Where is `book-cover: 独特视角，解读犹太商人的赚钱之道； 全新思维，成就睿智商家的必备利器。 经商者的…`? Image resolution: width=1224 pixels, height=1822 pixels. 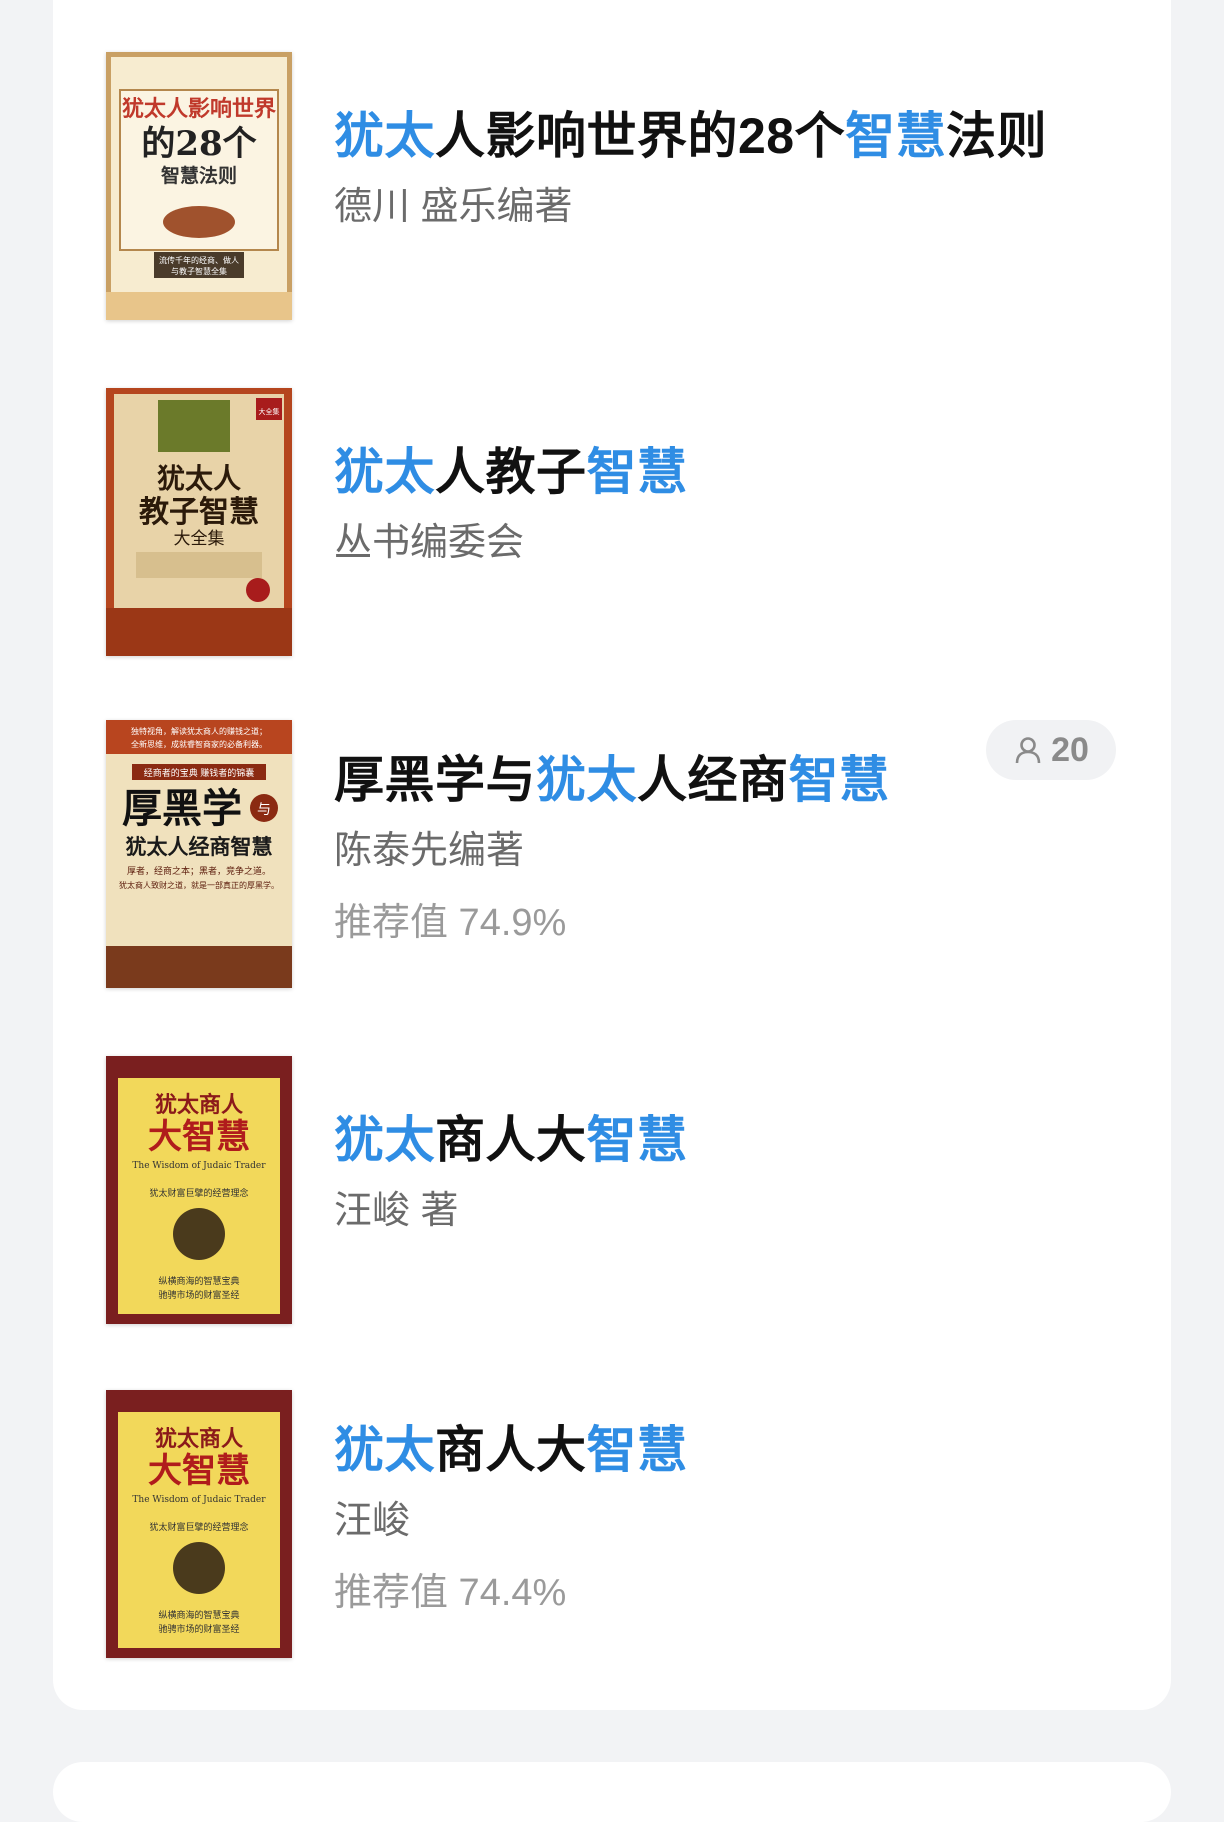
book-cover: 独特视角，解读犹太商人的赚钱之道； 全新思维，成就睿智商家的必备利器。 经商者的… is located at coordinates (199, 854).